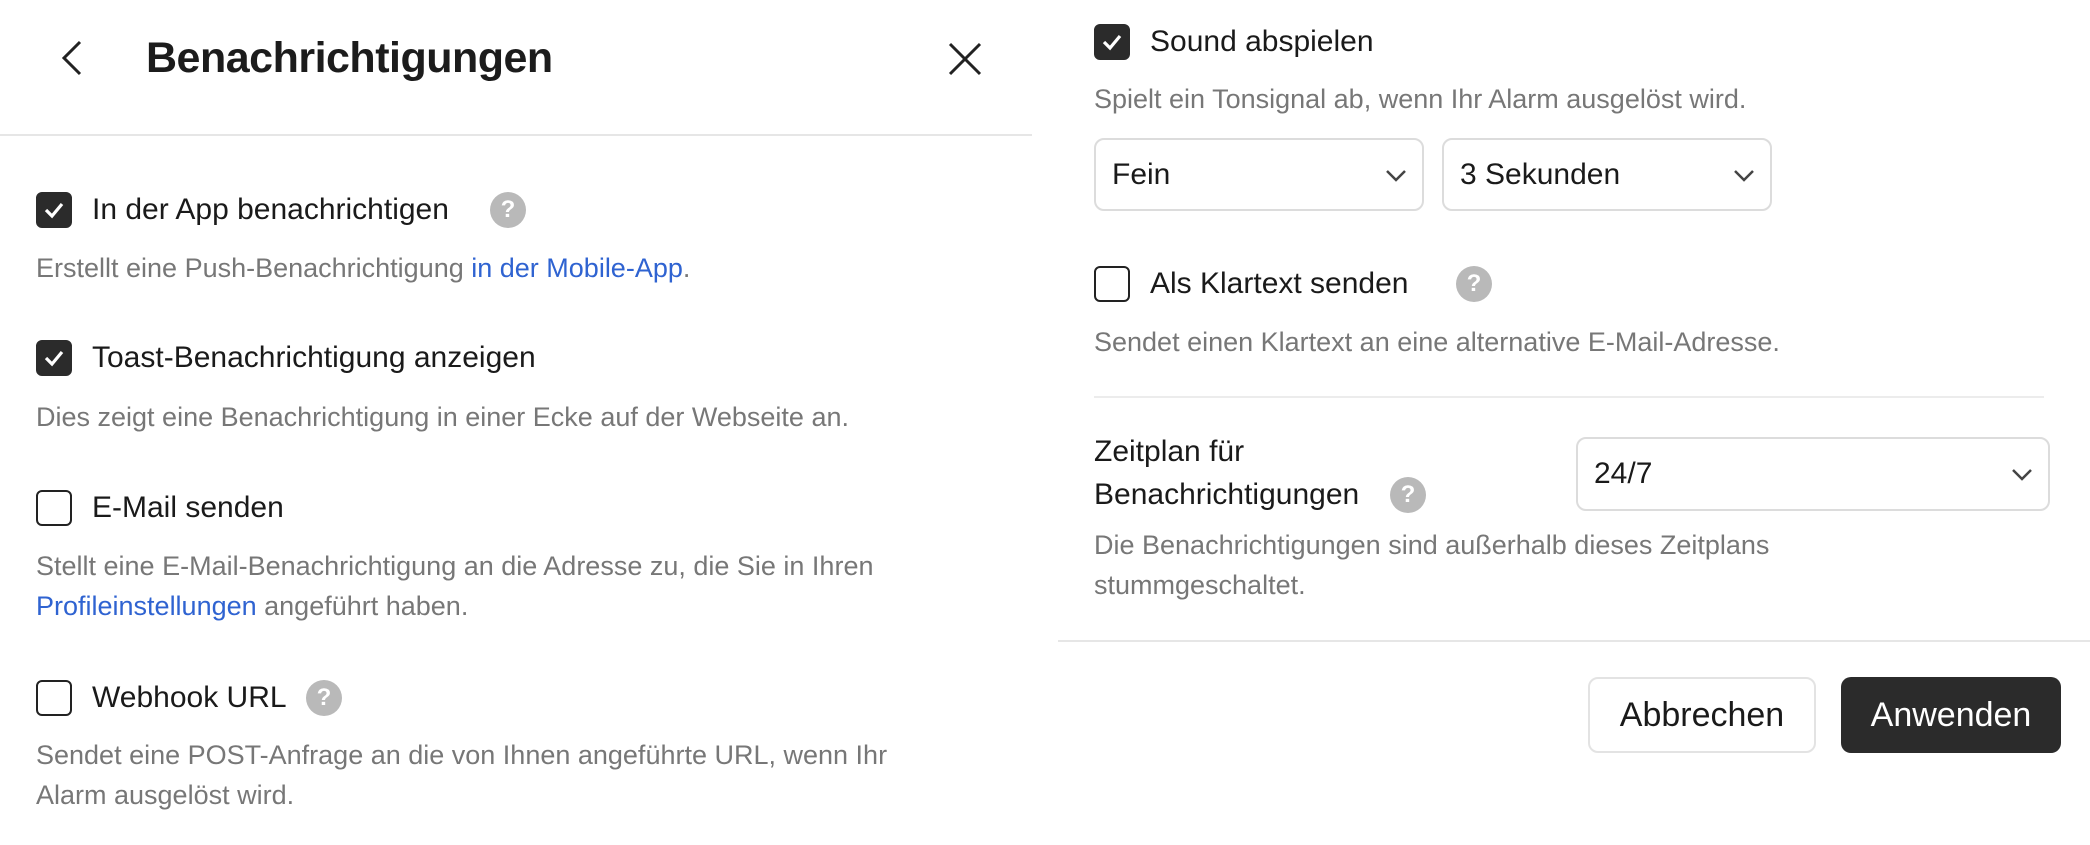  I want to click on schedule-label-line2: Benachrichtigungen, so click(1227, 494).